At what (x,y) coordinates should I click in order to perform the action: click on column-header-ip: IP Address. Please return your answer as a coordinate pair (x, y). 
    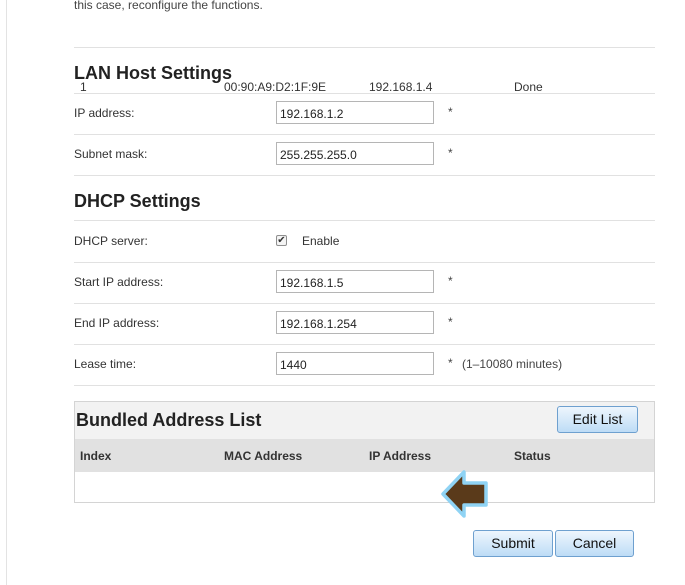
    Looking at the image, I should click on (400, 456).